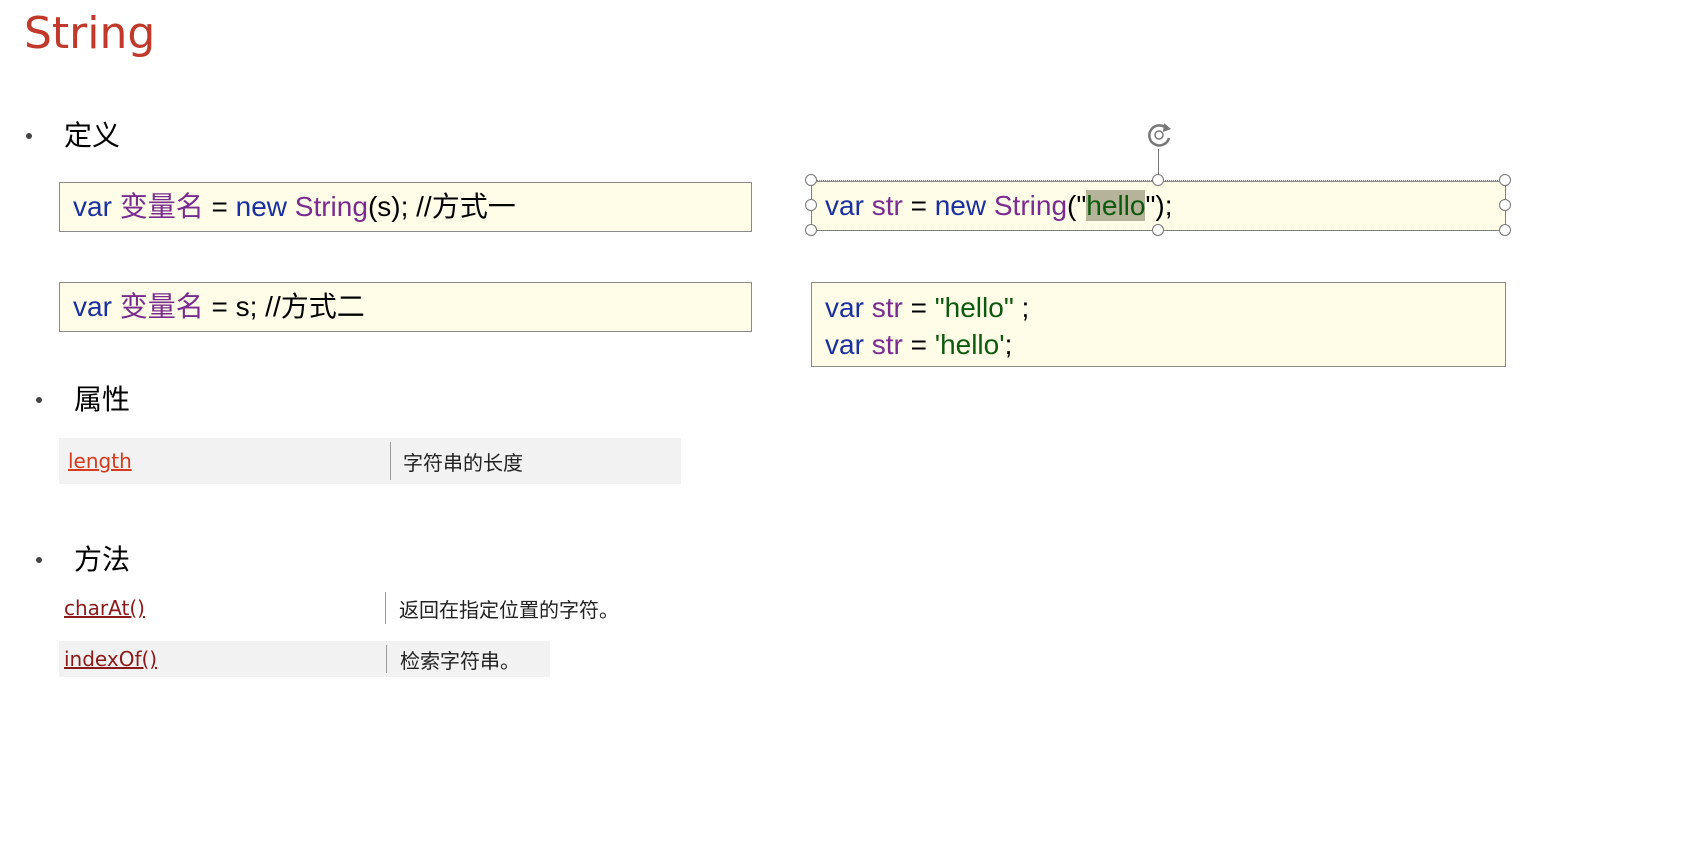 This screenshot has height=846, width=1693. Describe the element at coordinates (1165, 307) in the screenshot. I see `code-line-1: var str = "hello" ;` at that location.